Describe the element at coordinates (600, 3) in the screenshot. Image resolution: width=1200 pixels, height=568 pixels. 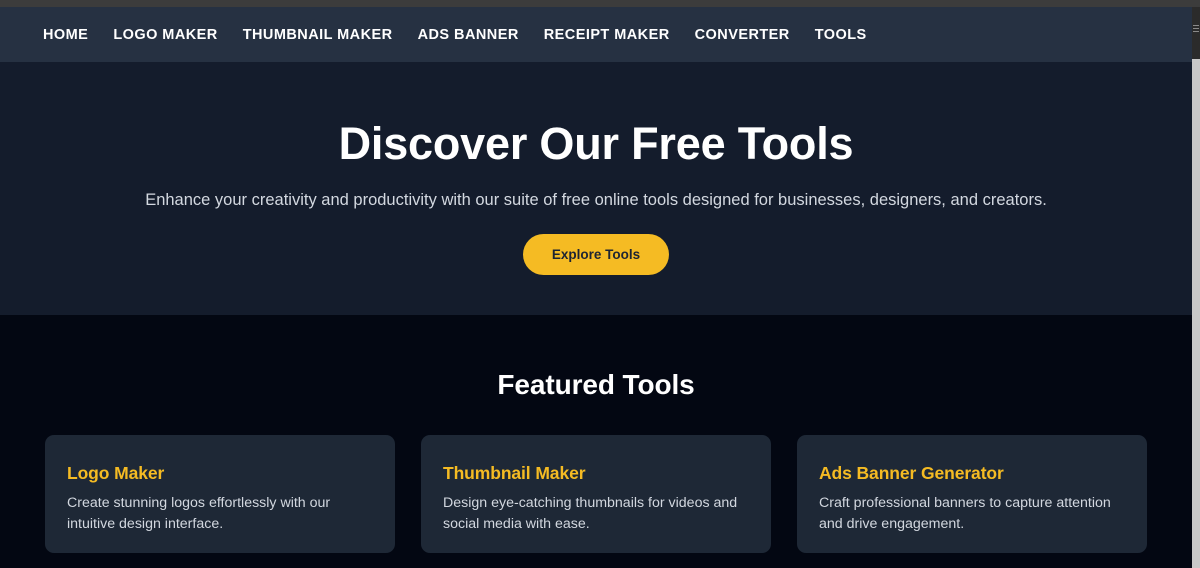
I see `browser-chrome-strip` at that location.